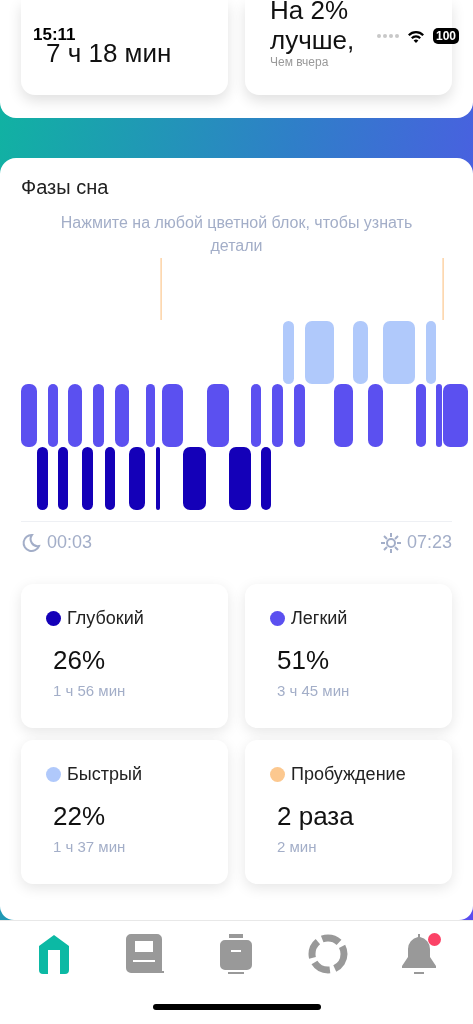  What do you see at coordinates (313, 27) in the screenshot?
I see `comparison-text: На 2% лучше,` at bounding box center [313, 27].